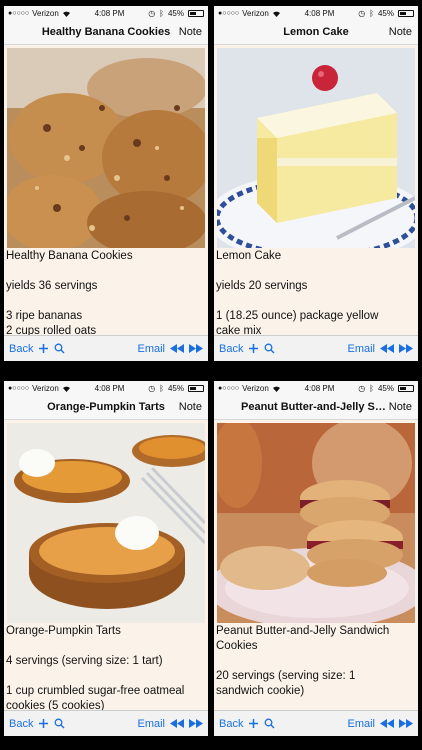  I want to click on page-title: Orange-Pumpkin Tarts, so click(106, 407).